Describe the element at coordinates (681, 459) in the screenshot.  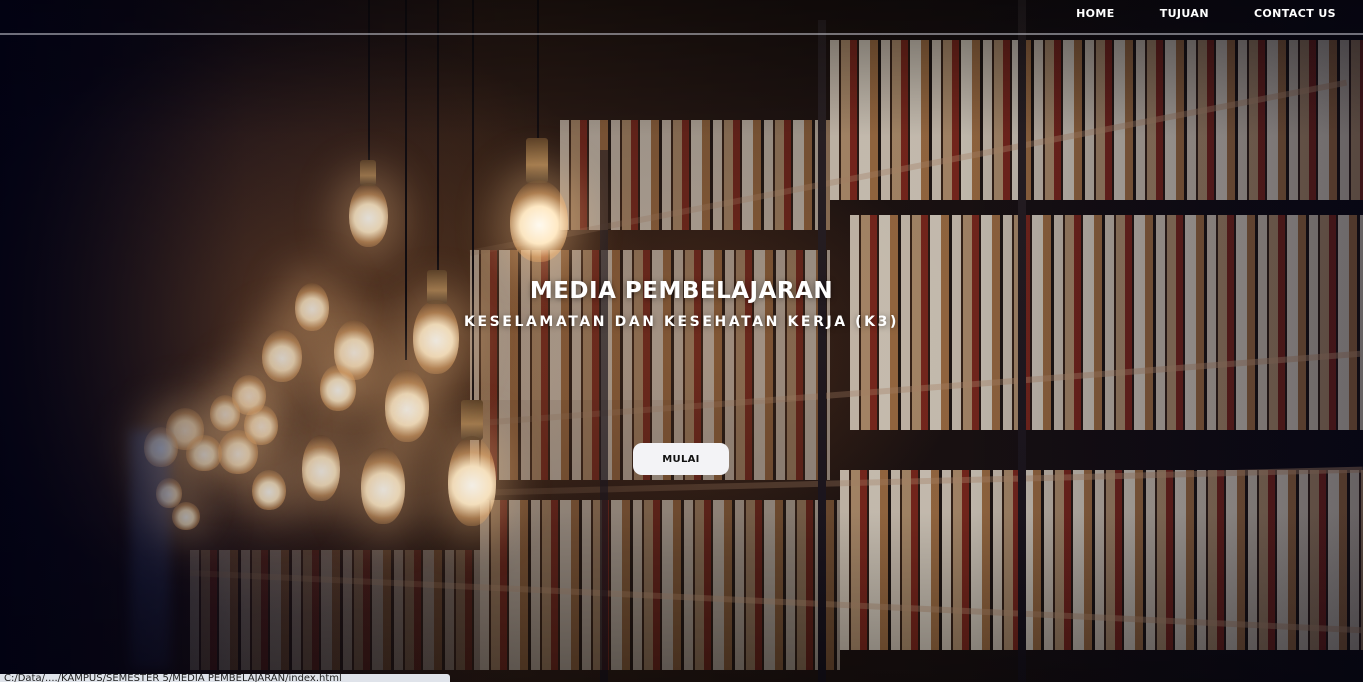
I see `start-button: MULAI` at that location.